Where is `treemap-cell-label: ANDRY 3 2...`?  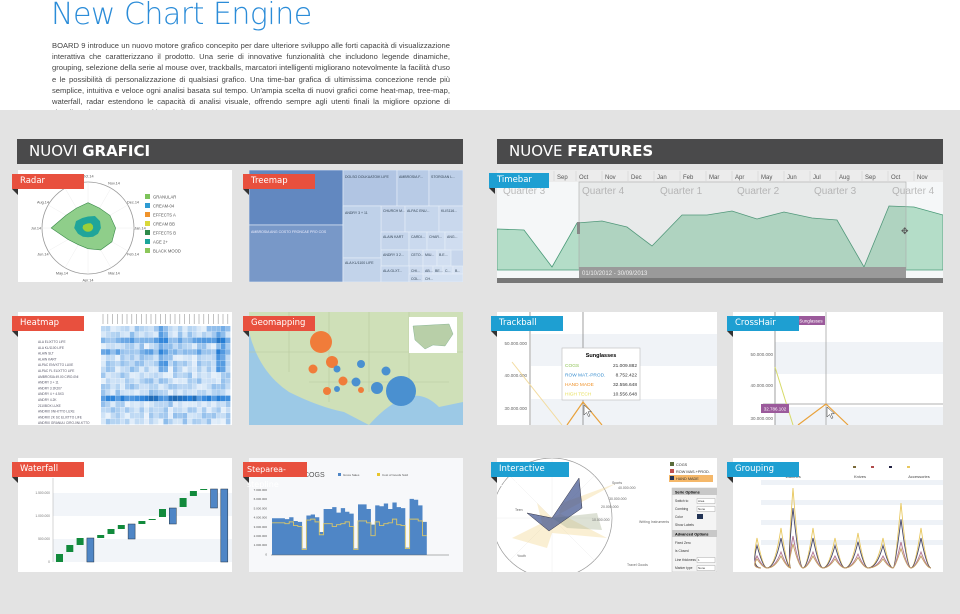
treemap-cell-label: ANDRY 3 2... is located at coordinates (393, 255).